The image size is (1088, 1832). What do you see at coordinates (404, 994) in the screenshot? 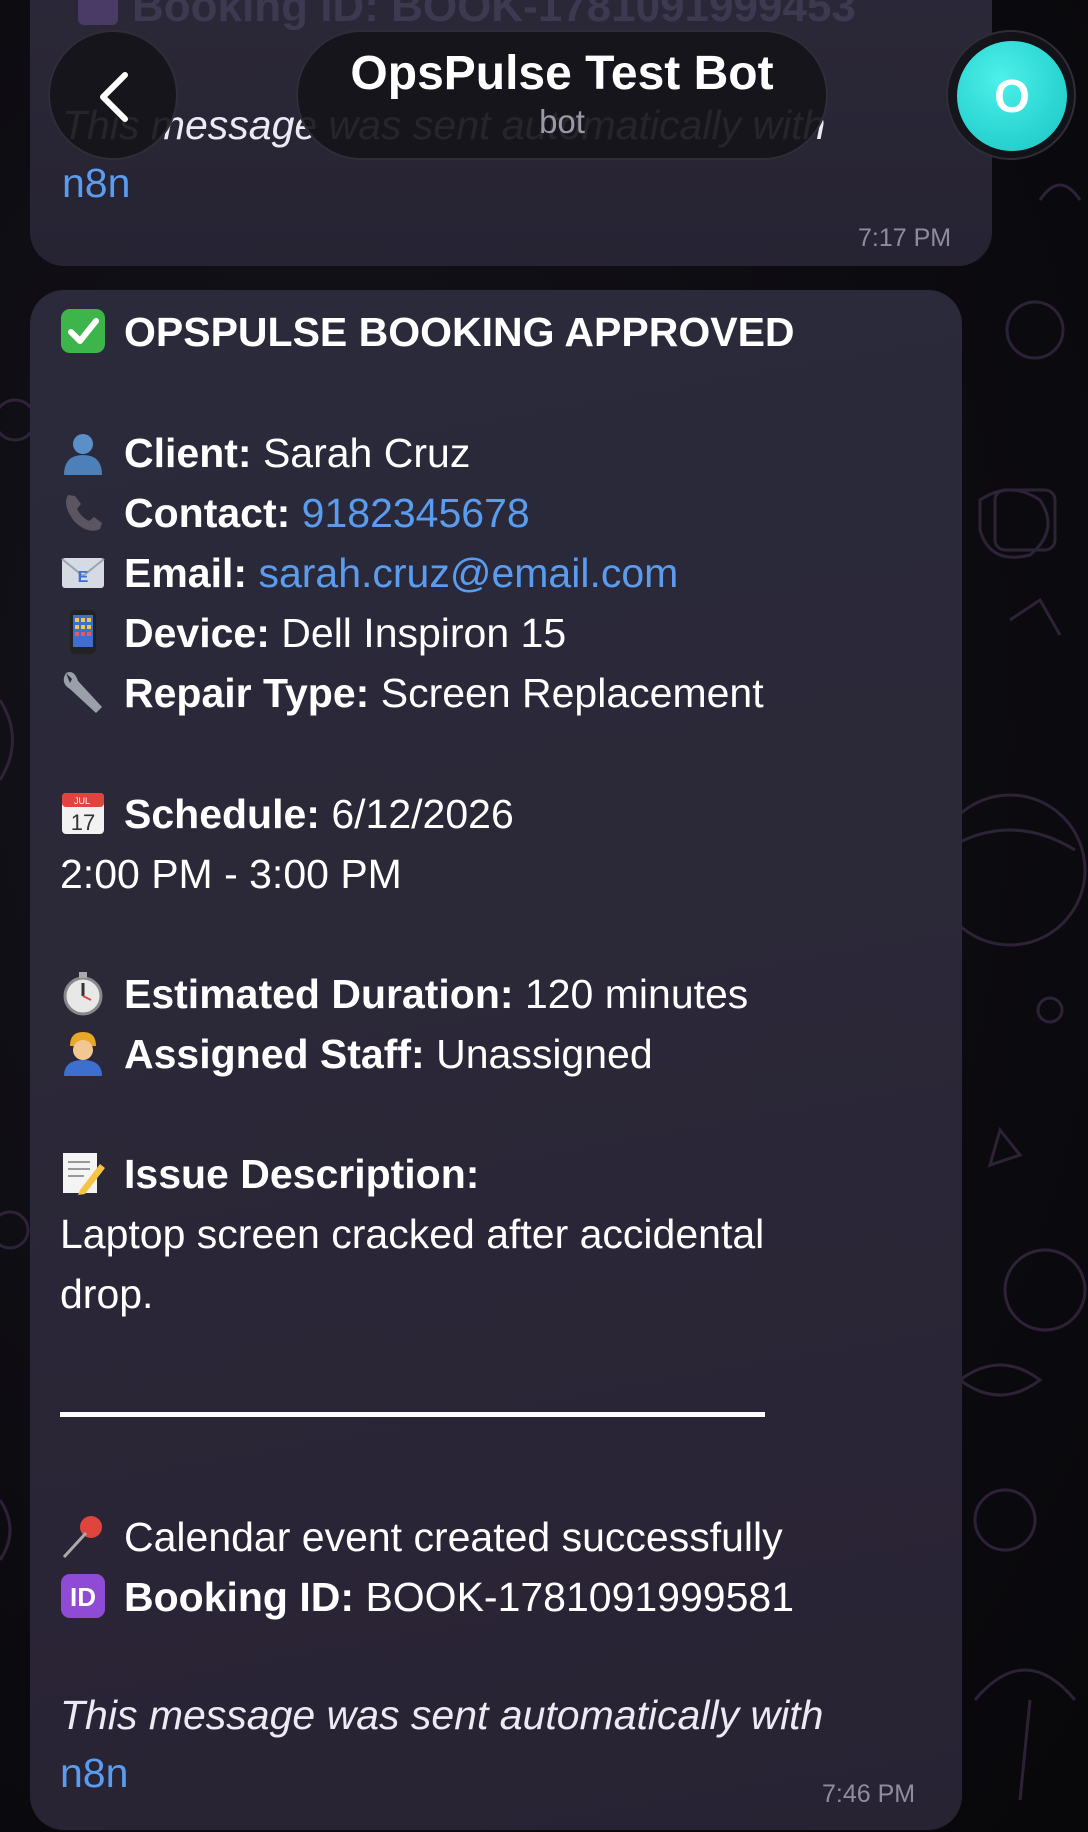
I see `duration-row: Estimated Duration: 120 minutes` at bounding box center [404, 994].